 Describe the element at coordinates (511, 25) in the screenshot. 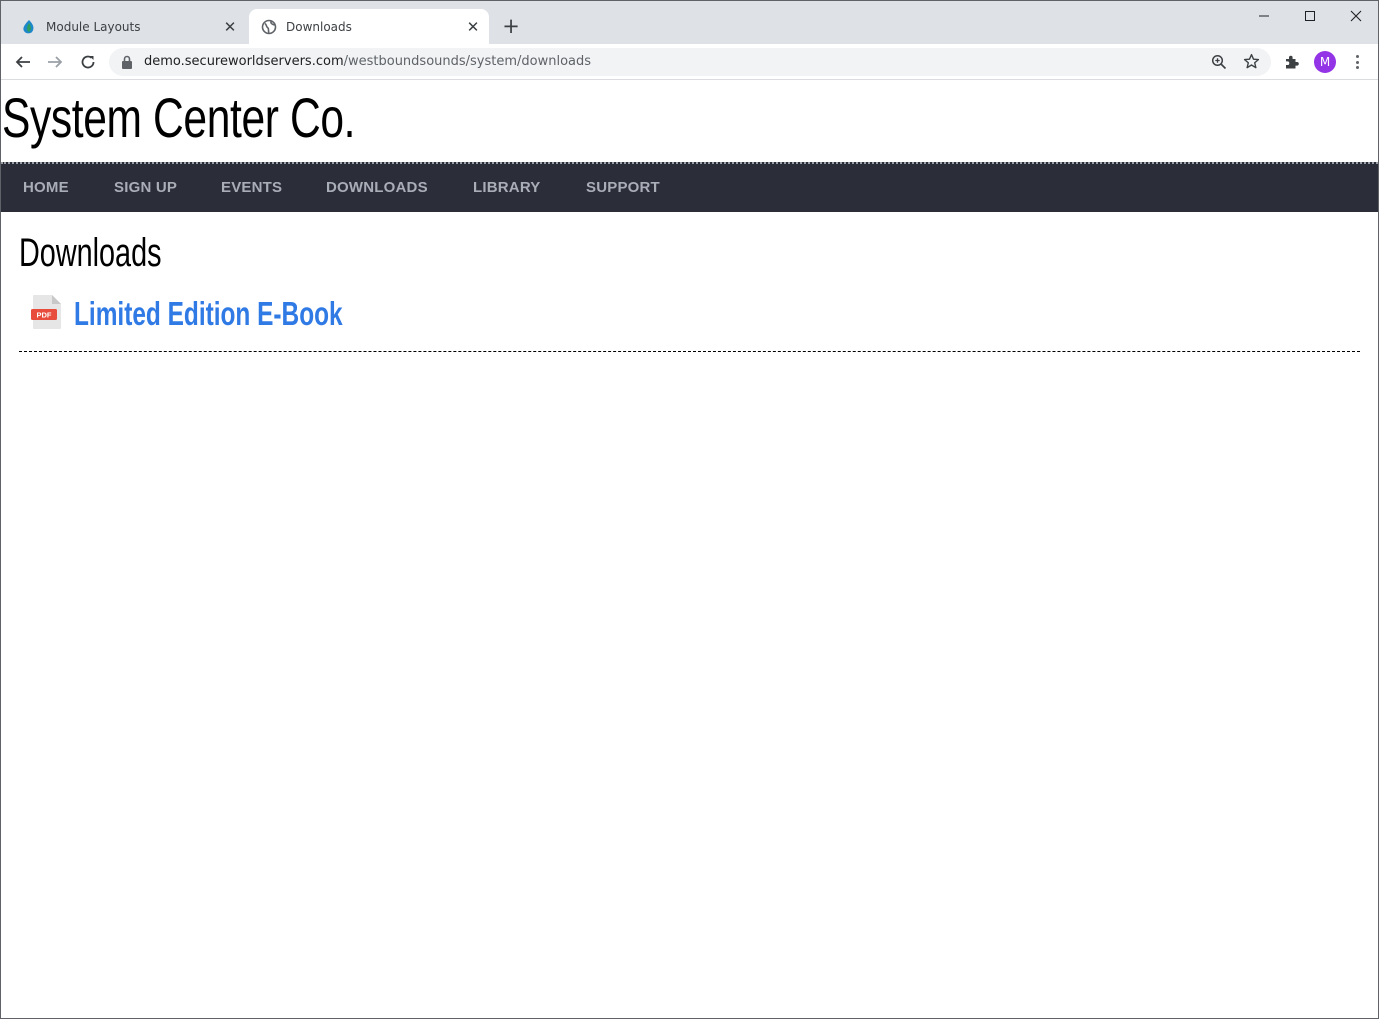

I see `new-tab-button: +` at that location.